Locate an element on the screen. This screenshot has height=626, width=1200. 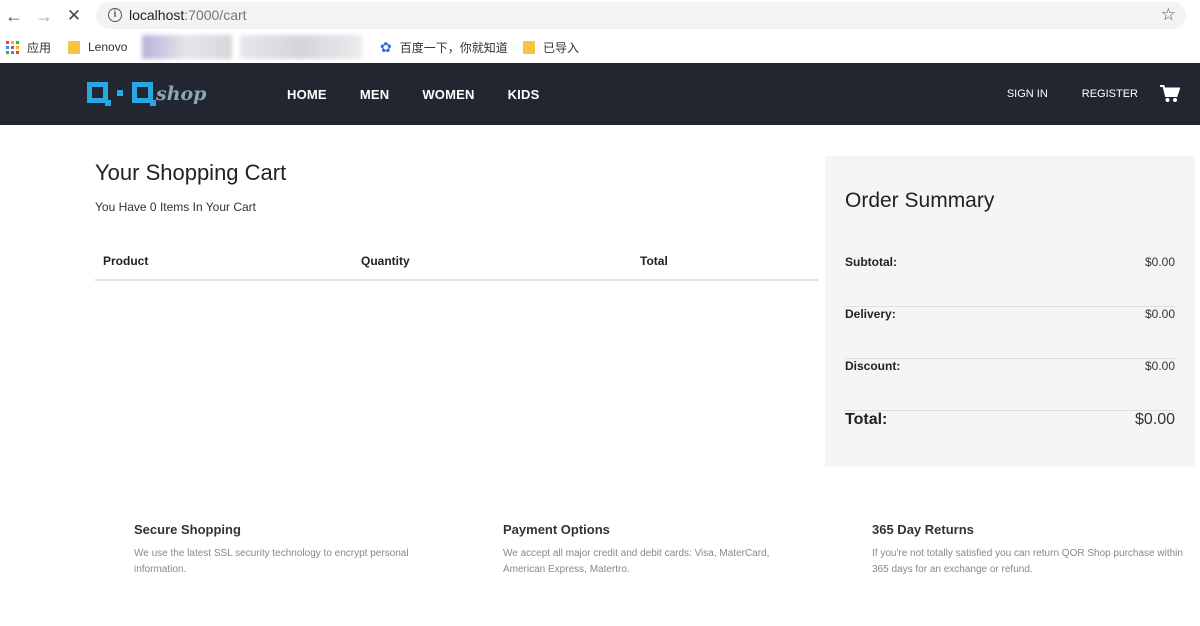
account-nav: SIGN IN REGISTER is located at coordinates (1103, 94).